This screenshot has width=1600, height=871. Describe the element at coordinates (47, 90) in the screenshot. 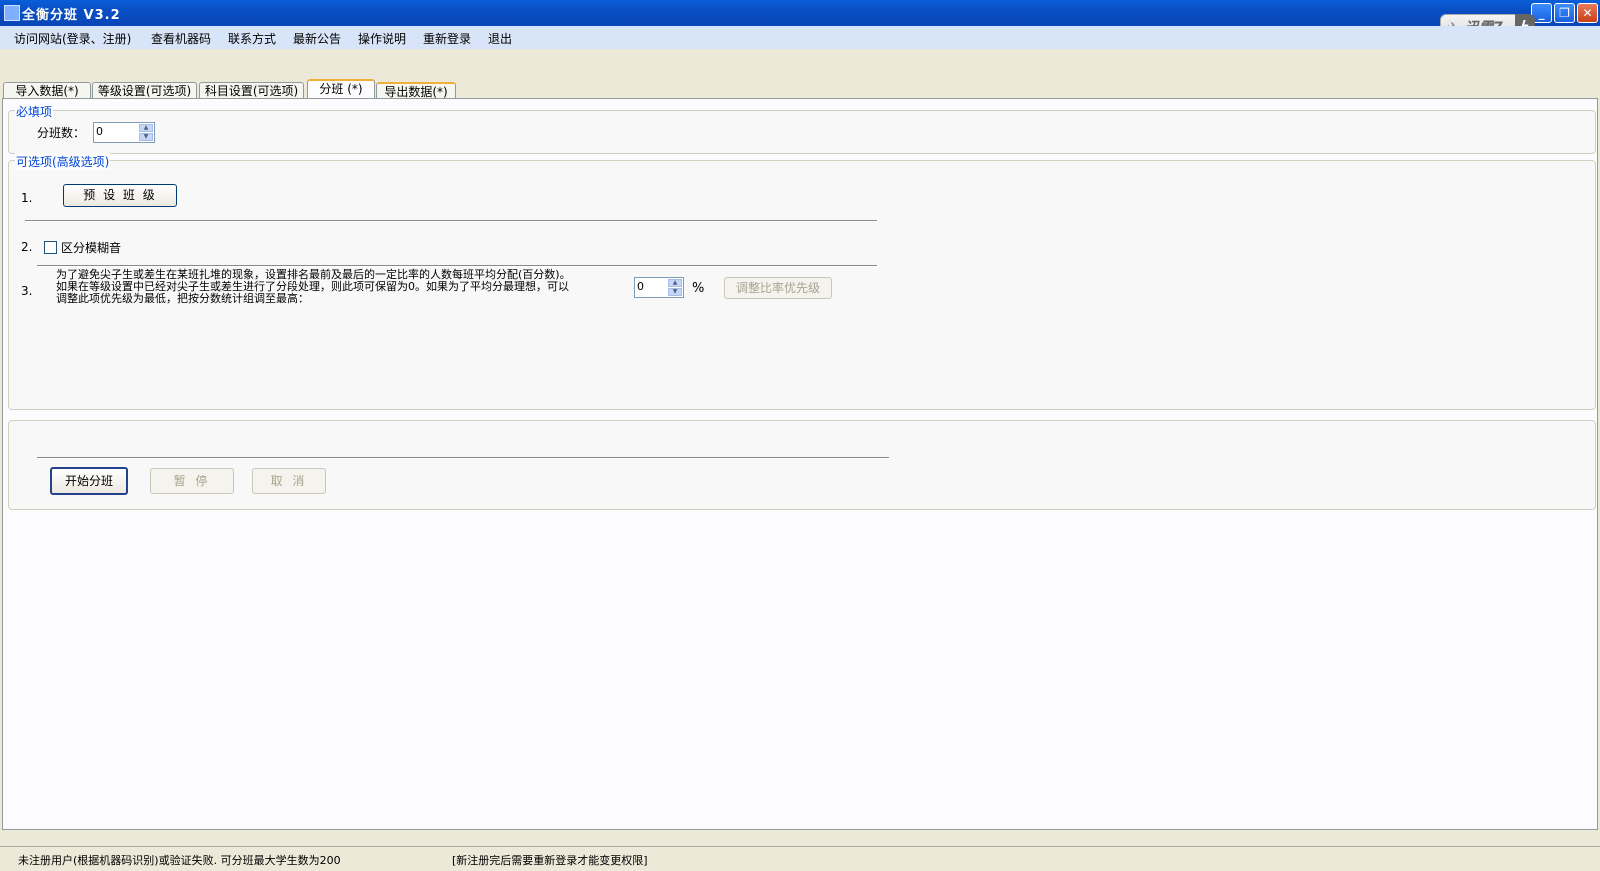

I see `tab-import-data: 导入数据(*)` at that location.